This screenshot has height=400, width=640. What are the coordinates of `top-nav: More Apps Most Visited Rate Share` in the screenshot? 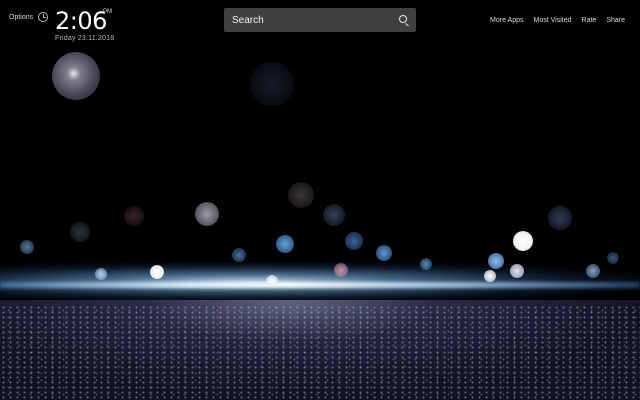 It's located at (557, 20).